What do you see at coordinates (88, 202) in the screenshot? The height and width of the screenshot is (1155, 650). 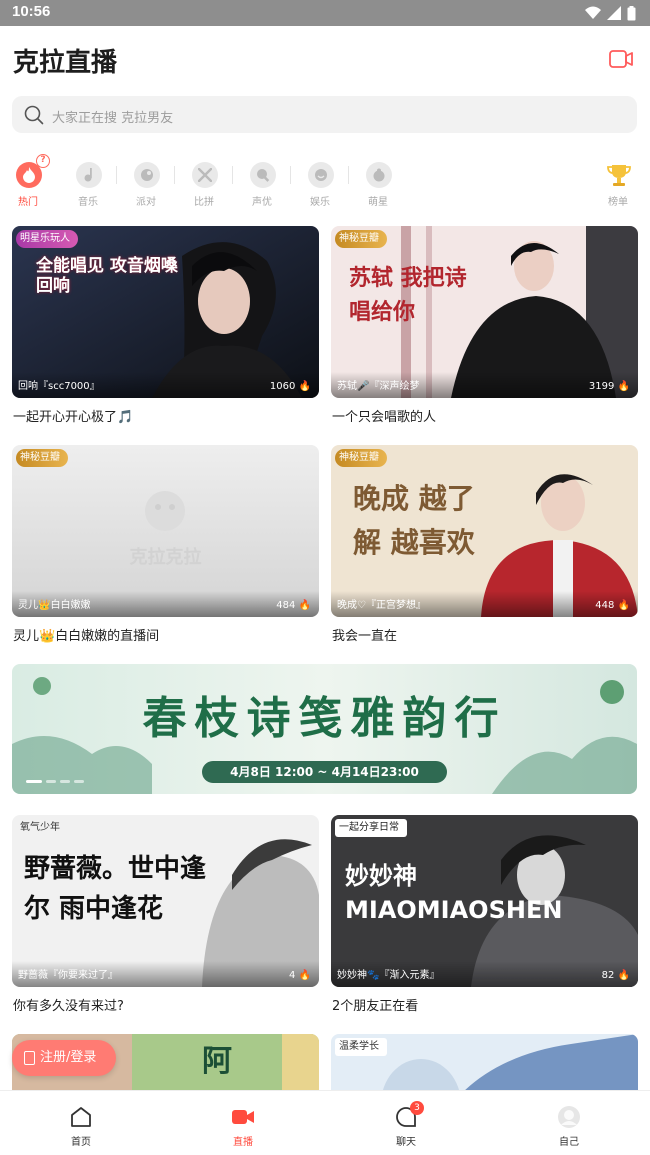 I see `tab-label: 音乐` at bounding box center [88, 202].